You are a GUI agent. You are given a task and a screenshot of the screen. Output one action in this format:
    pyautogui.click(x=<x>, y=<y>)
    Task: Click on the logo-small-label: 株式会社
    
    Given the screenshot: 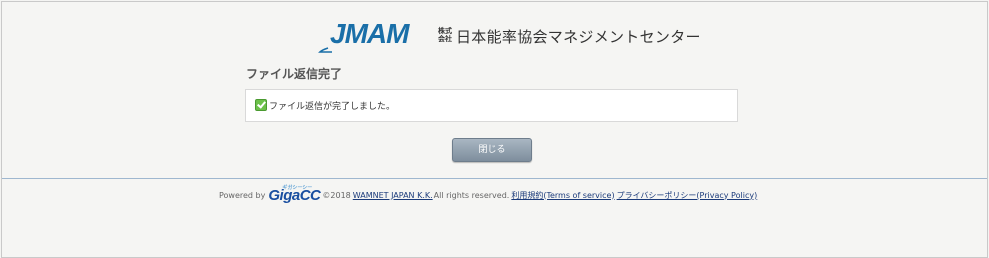 What is the action you would take?
    pyautogui.click(x=445, y=35)
    